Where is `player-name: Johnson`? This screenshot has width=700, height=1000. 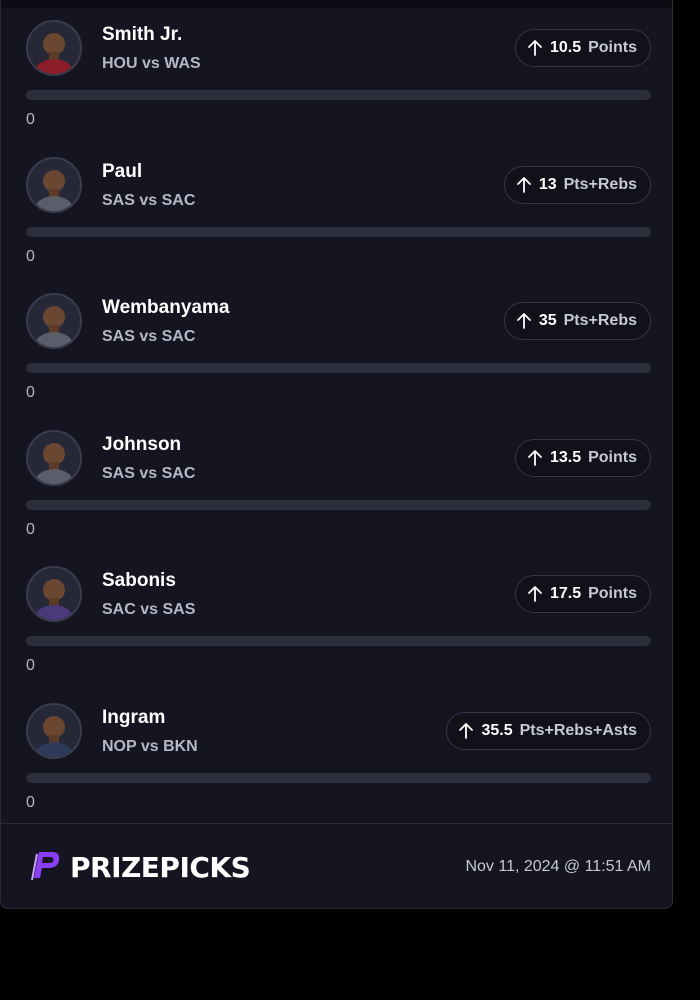 player-name: Johnson is located at coordinates (142, 444).